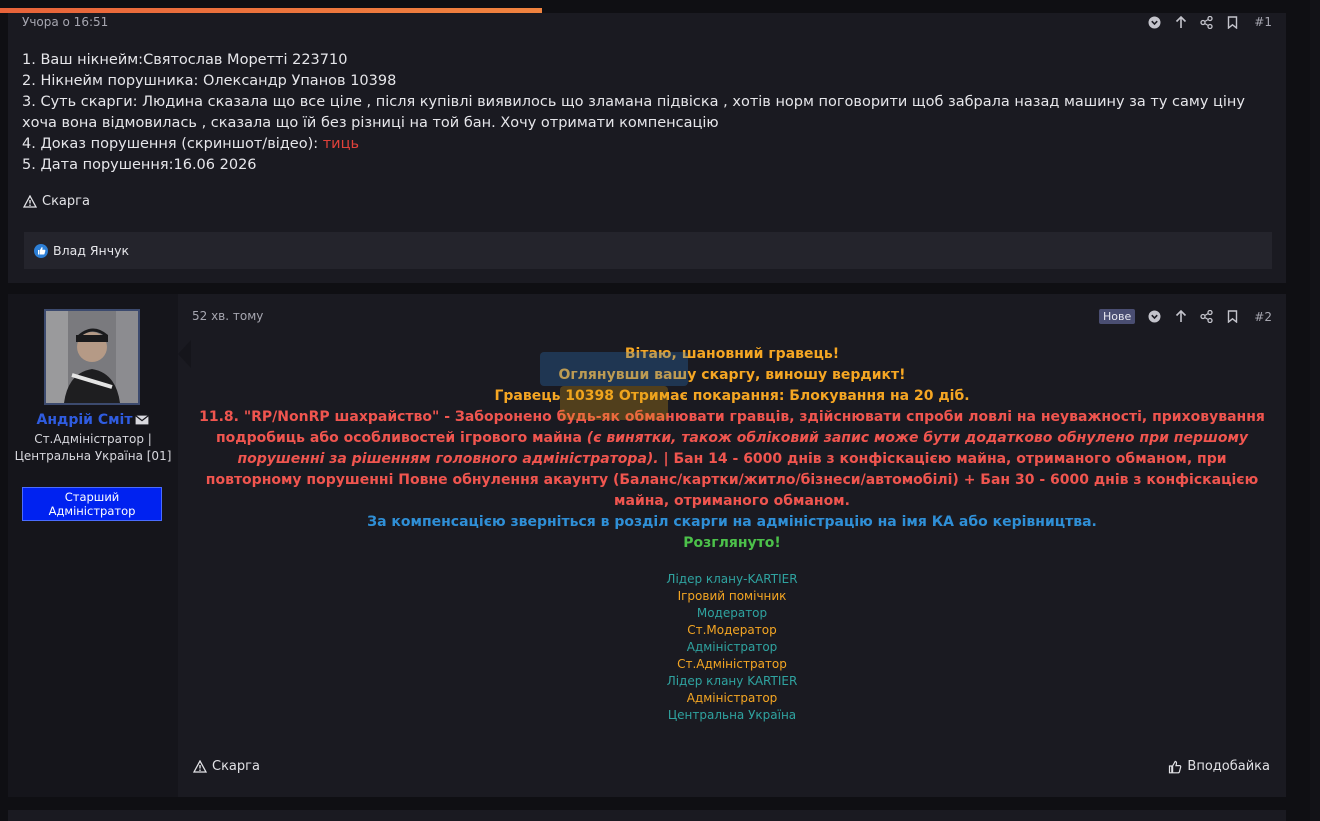  Describe the element at coordinates (91, 250) in the screenshot. I see `liked-by-user: Влад Янчук` at that location.